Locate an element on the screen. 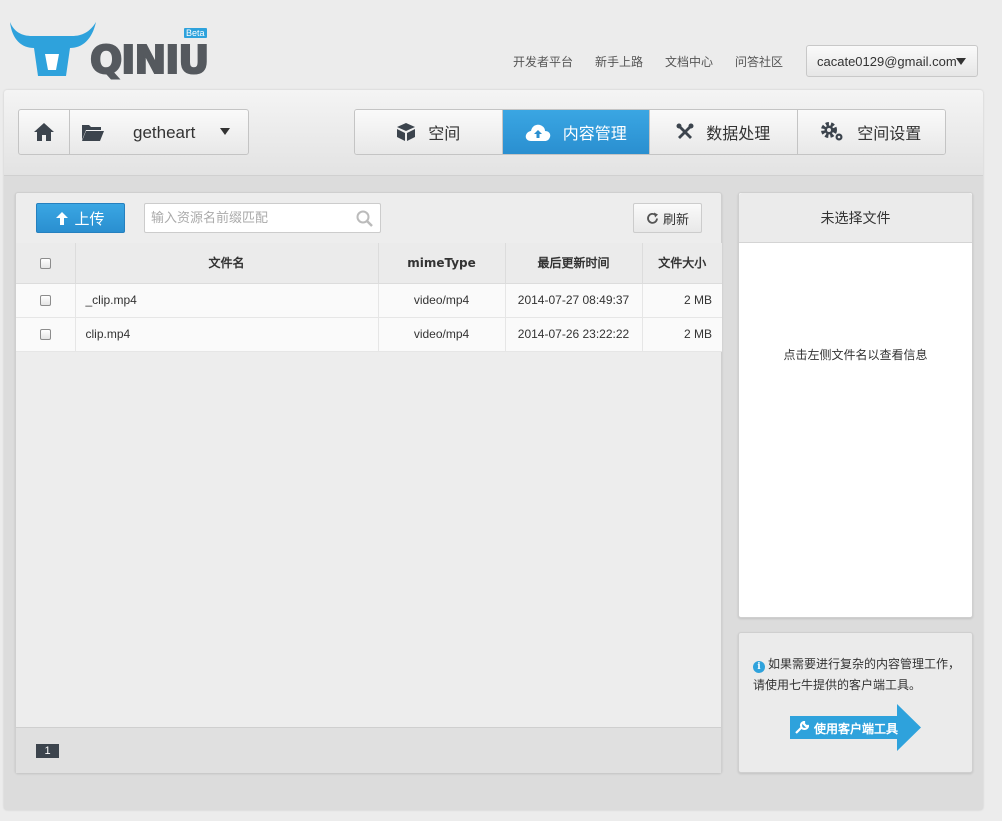  client-tool-message-line1: 如果需要进行复杂的内容管理工作， is located at coordinates (864, 664).